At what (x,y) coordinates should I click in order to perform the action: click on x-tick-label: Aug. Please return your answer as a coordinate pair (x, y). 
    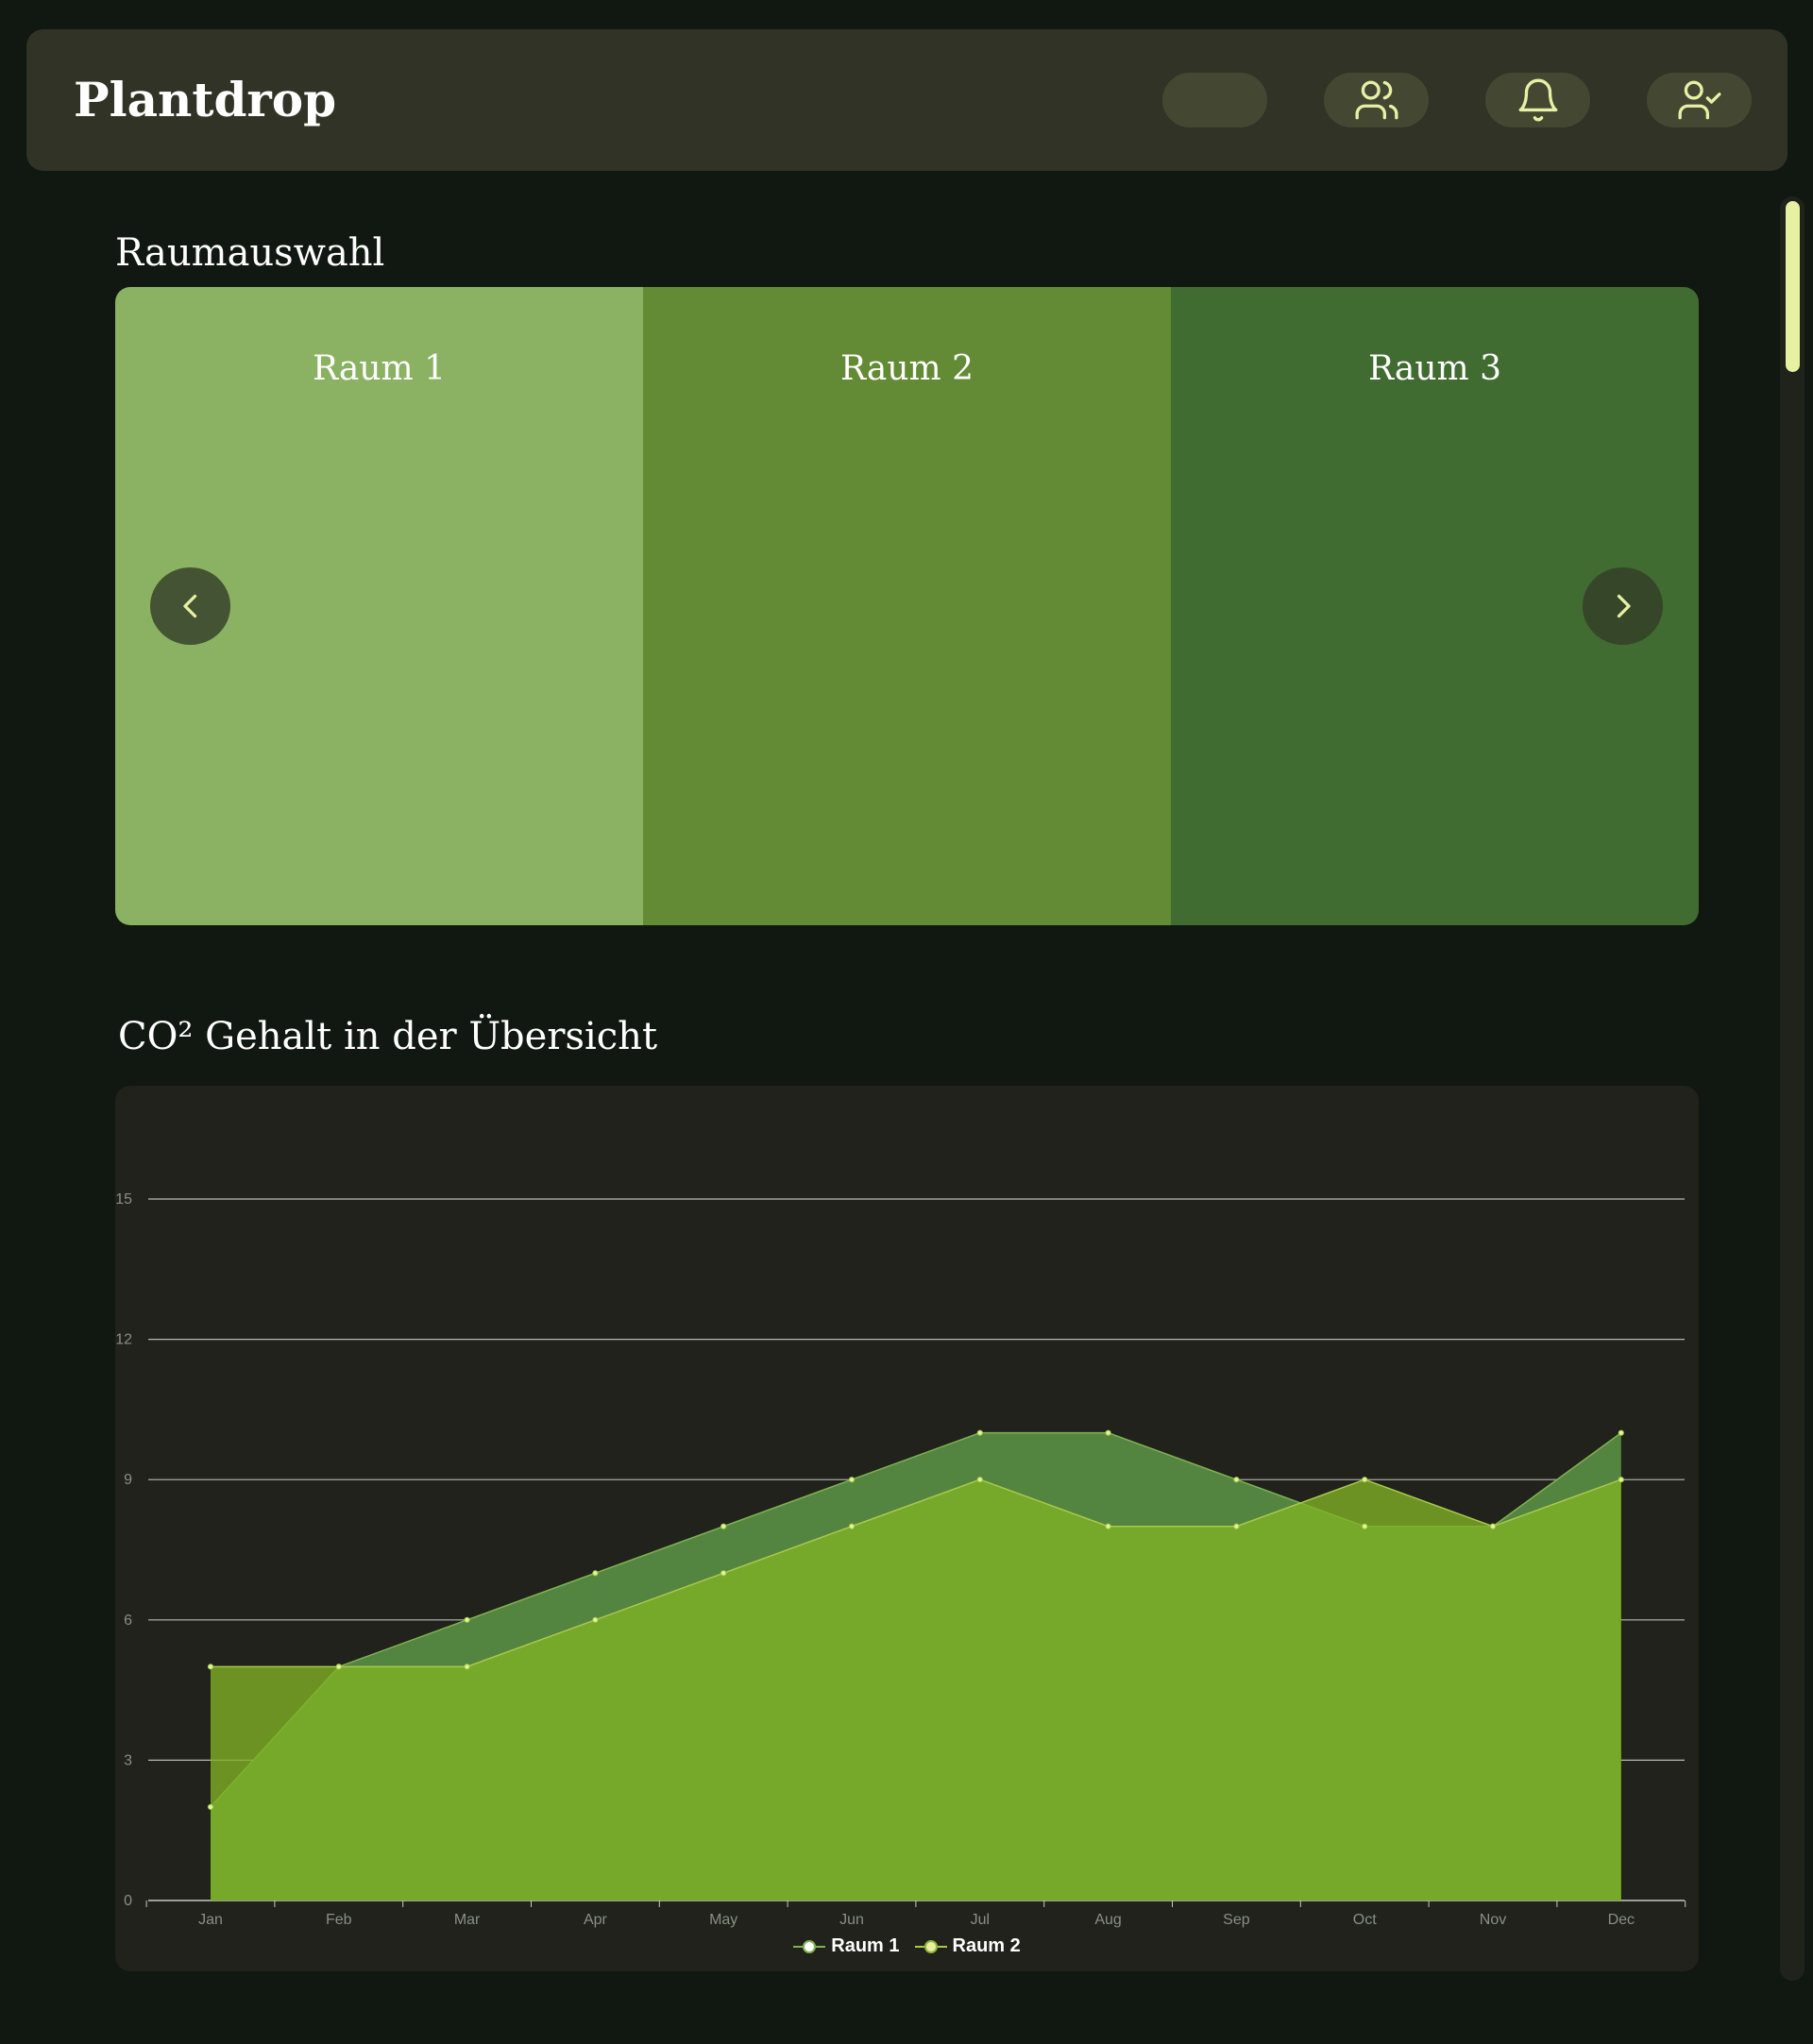
    Looking at the image, I should click on (1107, 1920).